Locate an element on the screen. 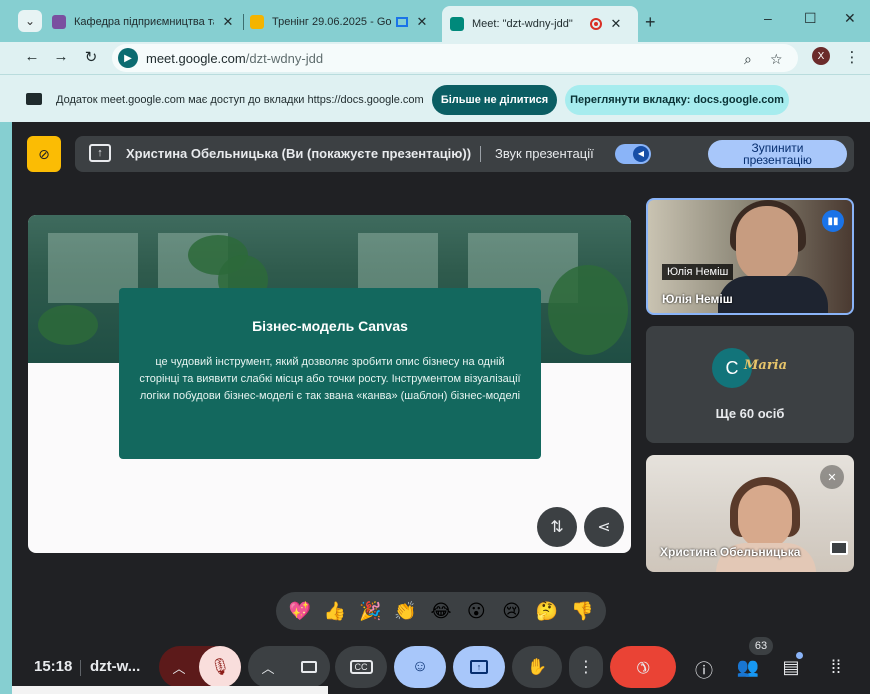  new-tab-button: + is located at coordinates (650, 22).